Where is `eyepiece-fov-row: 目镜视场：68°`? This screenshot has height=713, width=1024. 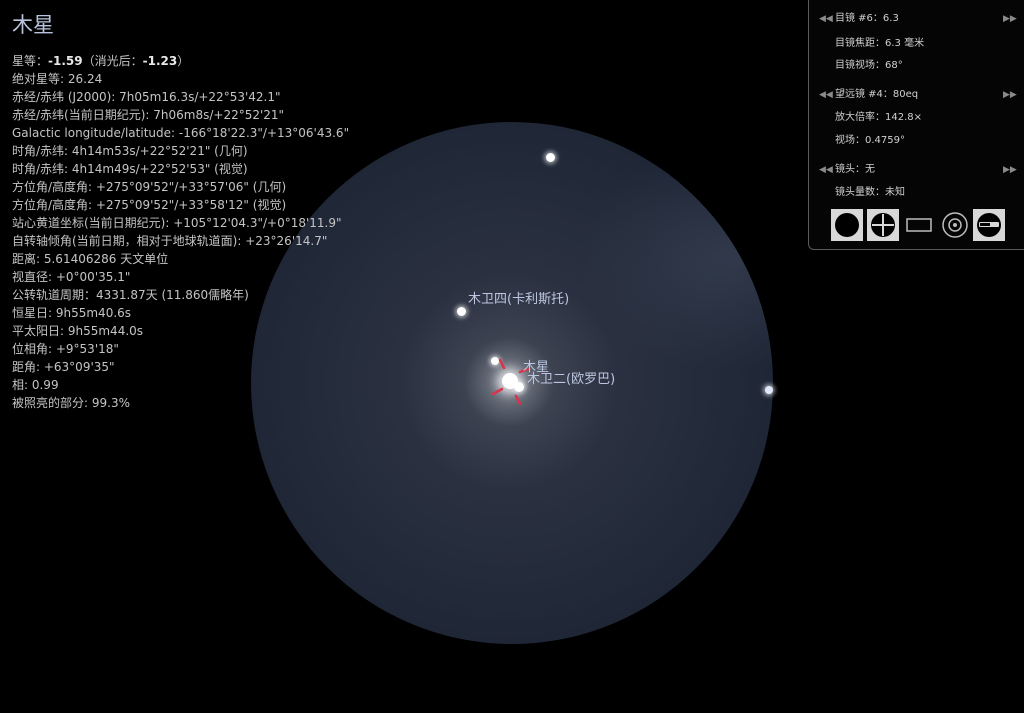
eyepiece-fov-row: 目镜视场：68° is located at coordinates (916, 66).